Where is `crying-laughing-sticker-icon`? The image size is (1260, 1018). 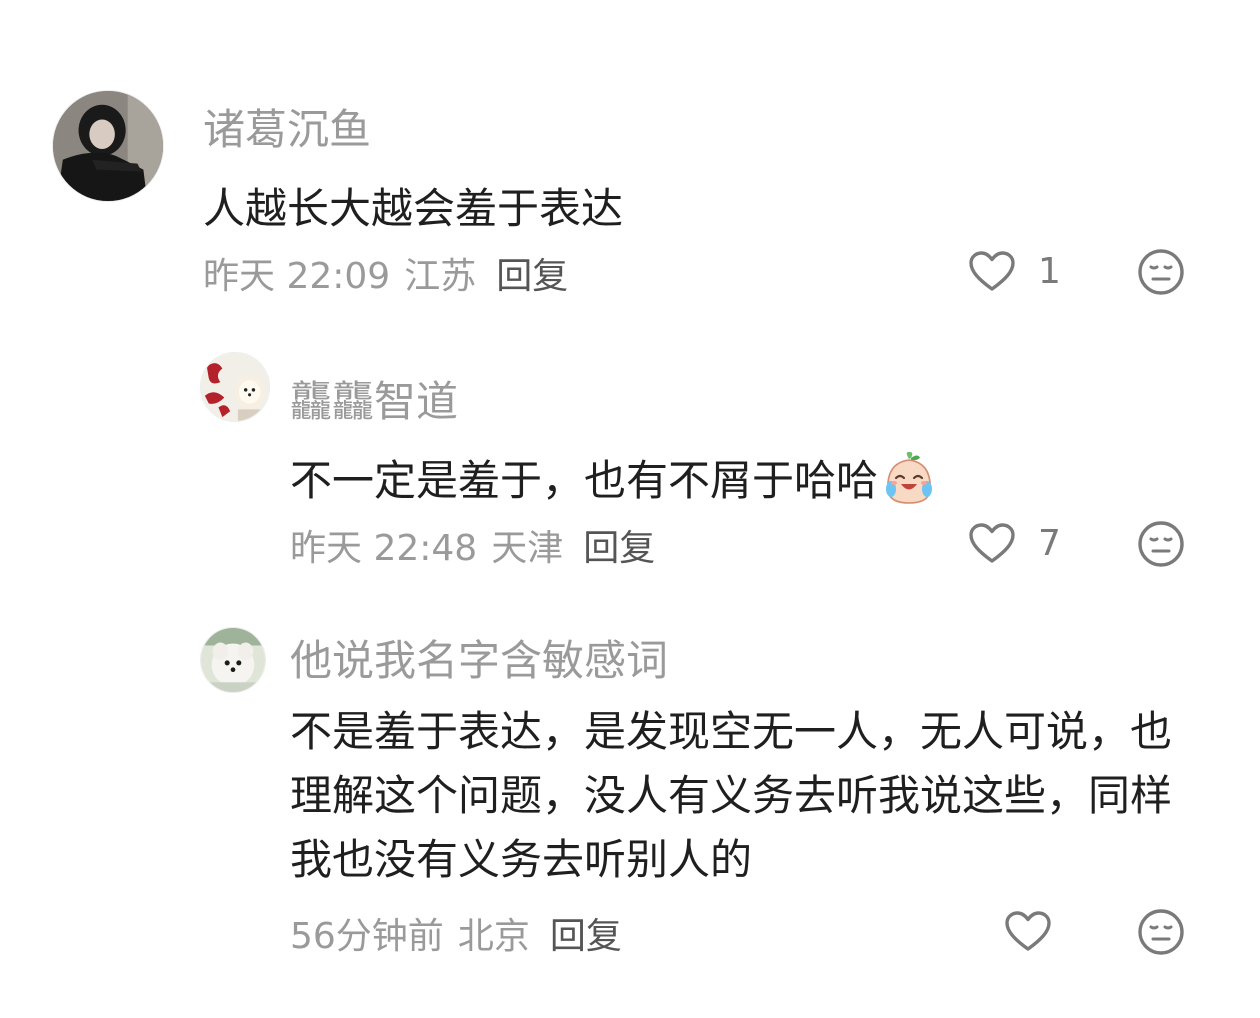 crying-laughing-sticker-icon is located at coordinates (909, 477).